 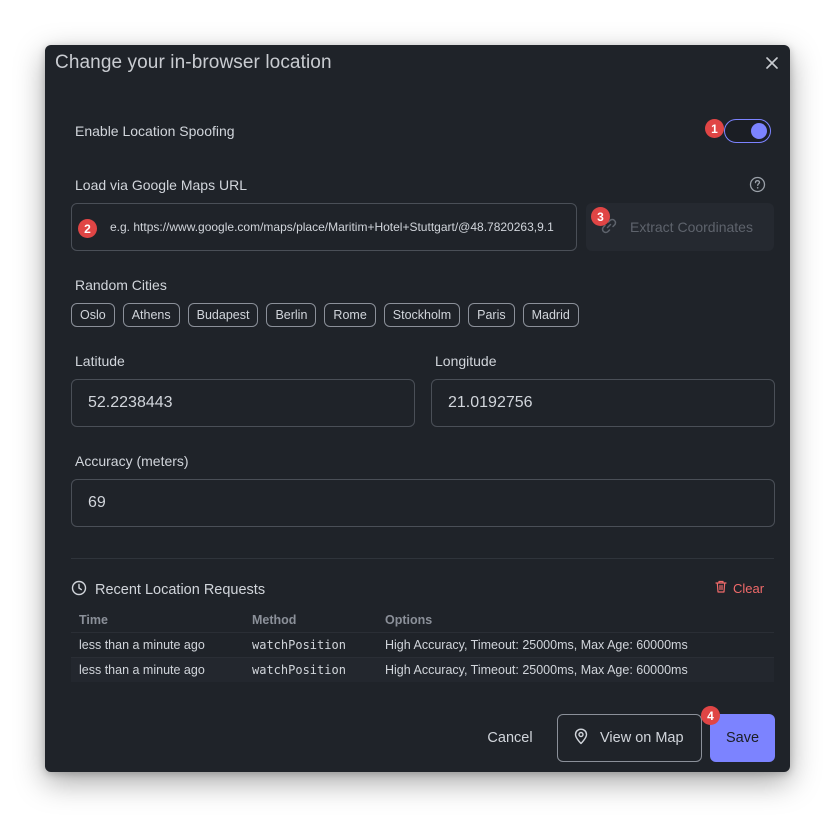 What do you see at coordinates (161, 185) in the screenshot?
I see `maps-url-label: Load via Google Maps URL` at bounding box center [161, 185].